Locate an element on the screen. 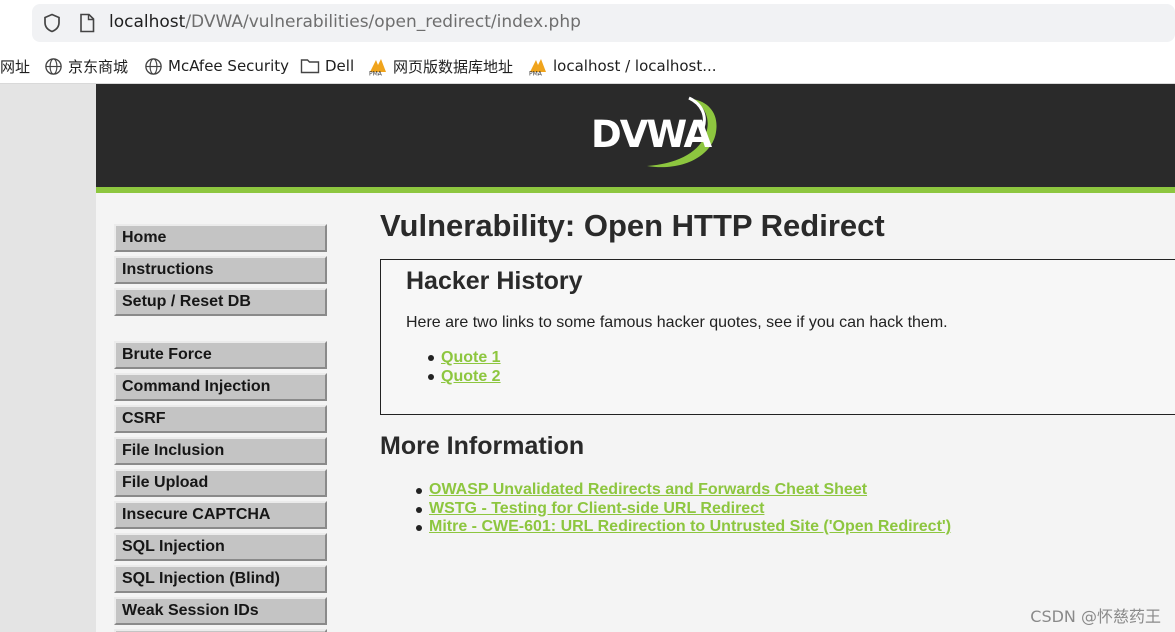 The image size is (1175, 632). shield-icon is located at coordinates (52, 23).